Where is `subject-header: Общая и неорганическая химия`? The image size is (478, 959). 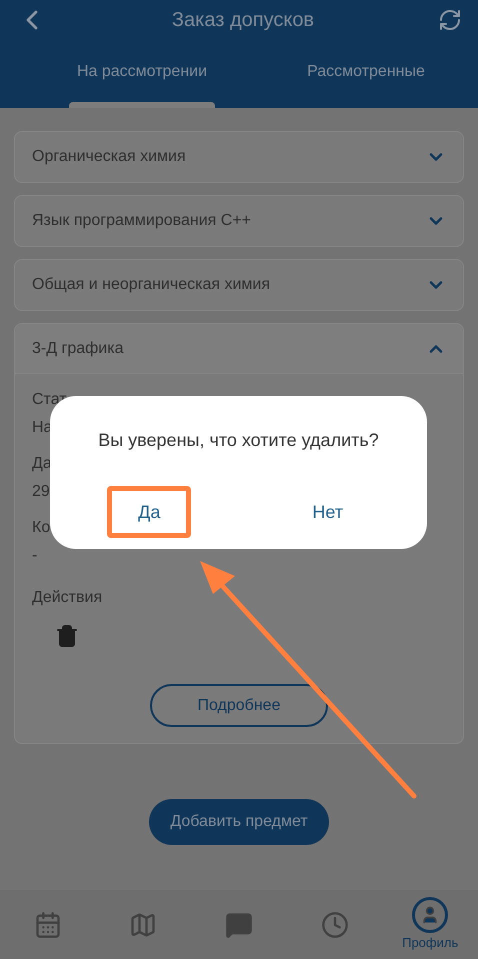
subject-header: Общая и неорганическая химия is located at coordinates (239, 285).